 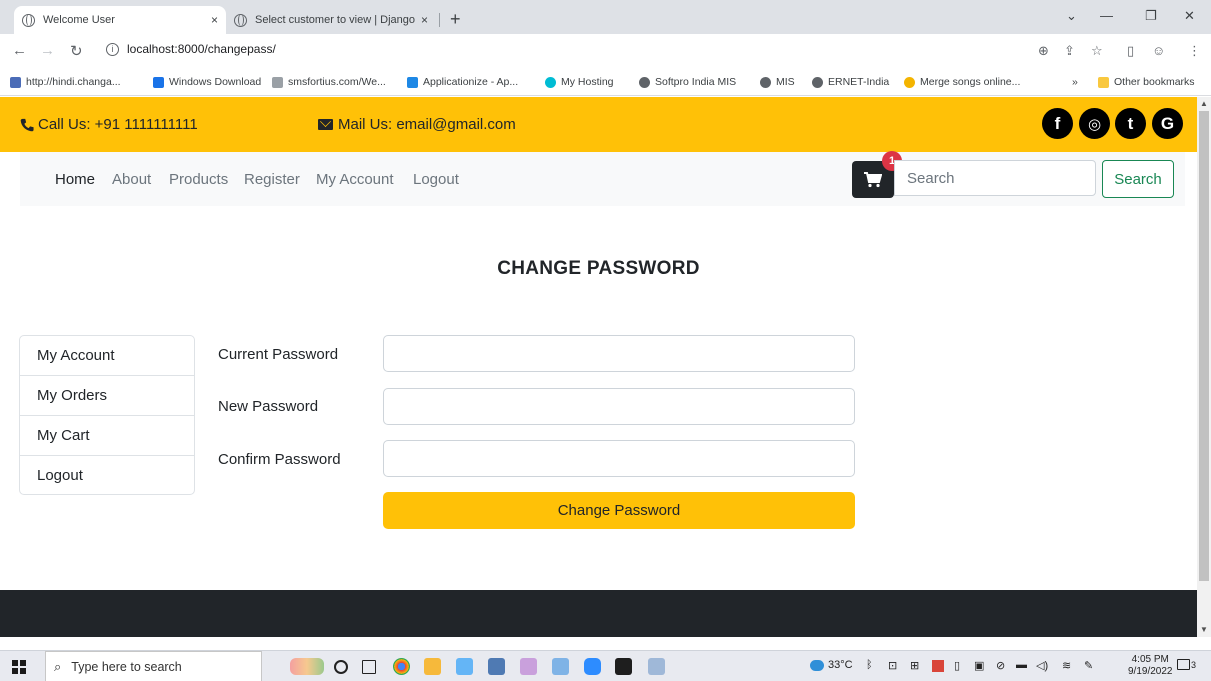 I want to click on tray-app-icon, so click(x=938, y=666).